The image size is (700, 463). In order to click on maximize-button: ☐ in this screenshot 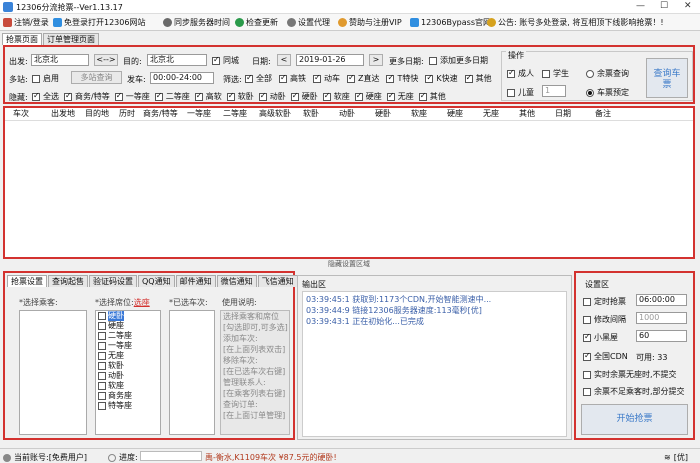, I will do `click(664, 6)`.